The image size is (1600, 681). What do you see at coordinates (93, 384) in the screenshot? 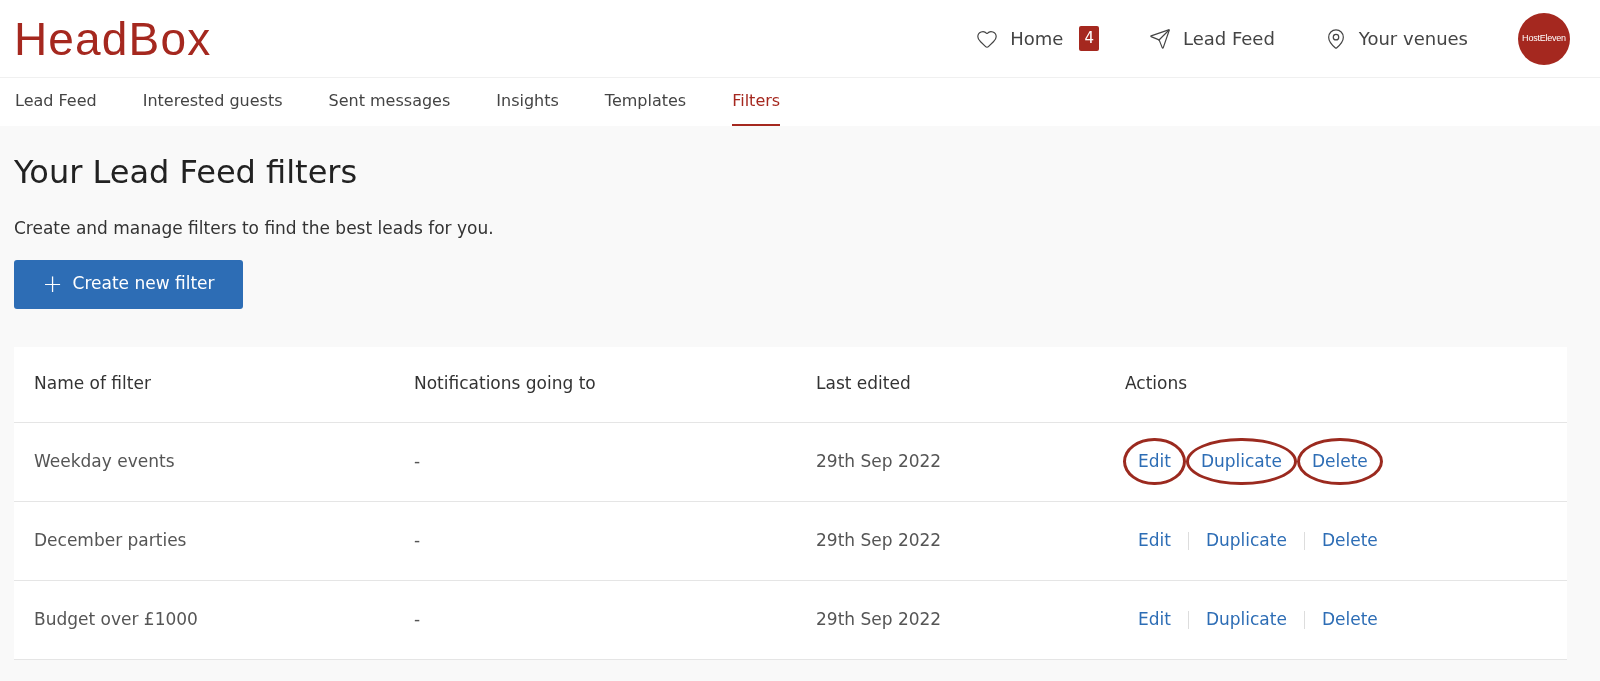
I see `column-header: Name of filter` at bounding box center [93, 384].